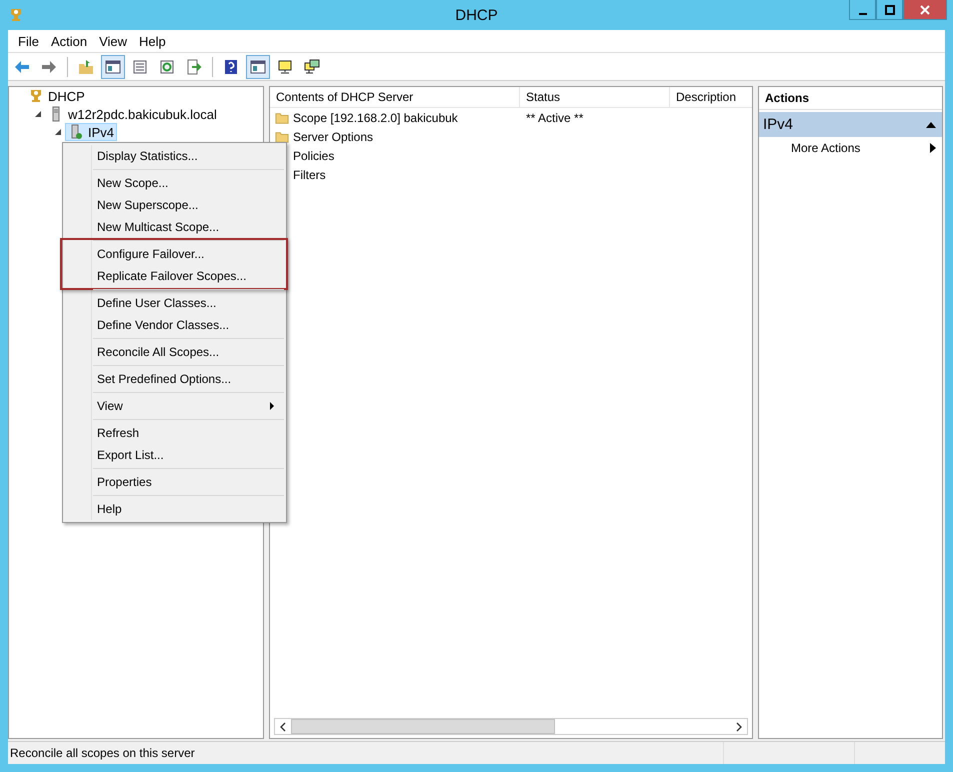 The image size is (953, 772). Describe the element at coordinates (395, 97) in the screenshot. I see `column-header: Contents of DHCP Server` at that location.